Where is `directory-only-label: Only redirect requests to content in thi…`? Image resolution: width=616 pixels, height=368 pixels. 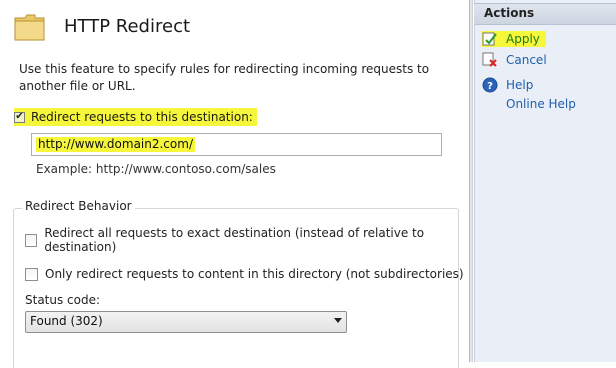 directory-only-label: Only redirect requests to content in thi… is located at coordinates (254, 274).